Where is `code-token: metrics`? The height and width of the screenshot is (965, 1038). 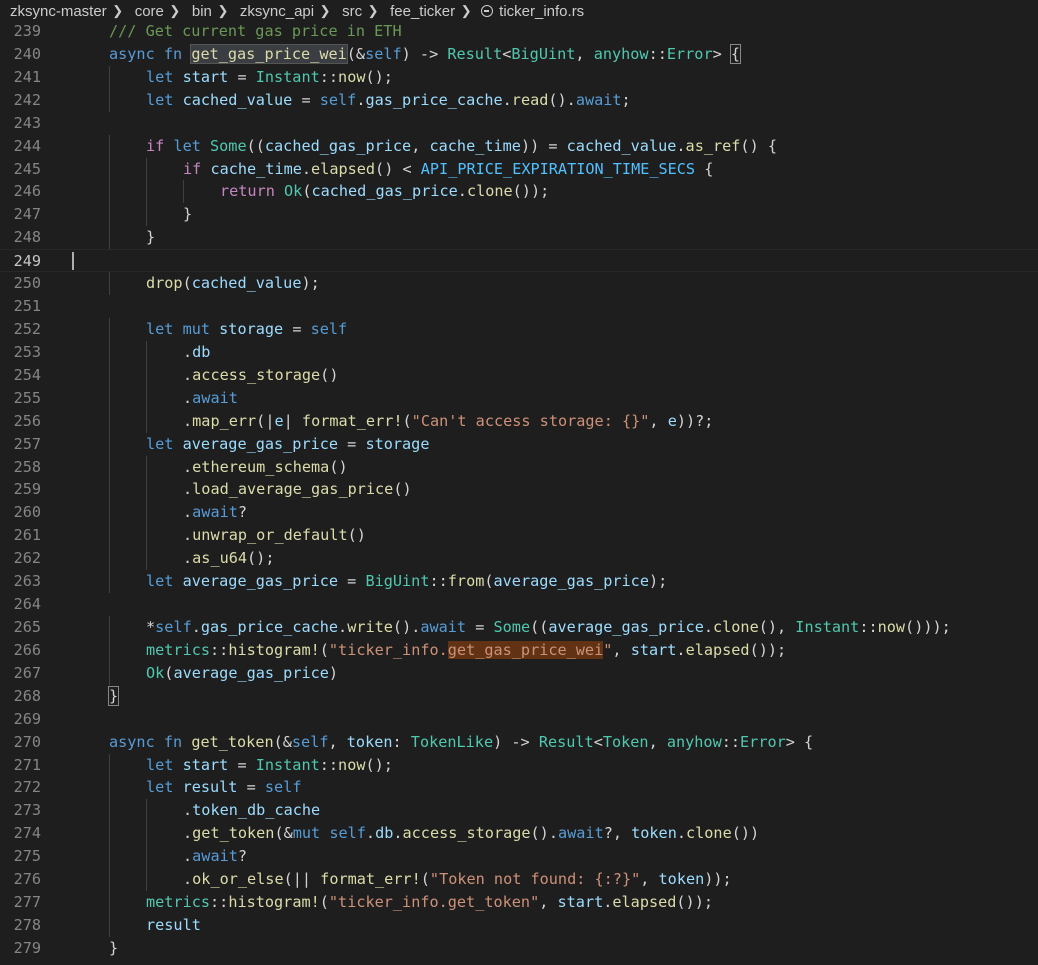 code-token: metrics is located at coordinates (178, 649).